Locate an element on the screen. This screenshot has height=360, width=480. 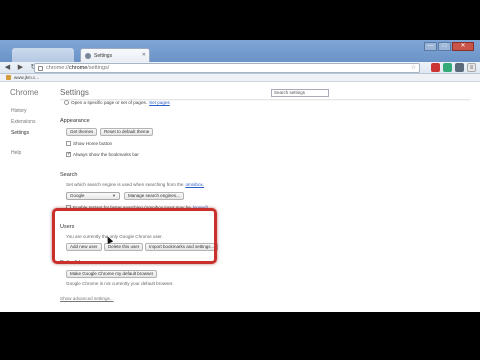
show-home-checkbox is located at coordinates (68, 143).